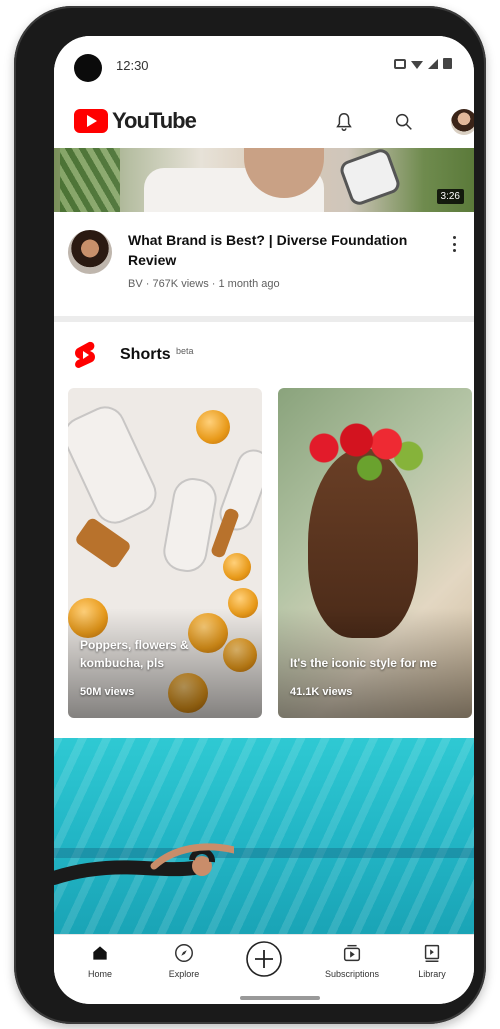  Describe the element at coordinates (264, 959) in the screenshot. I see `create-icon` at that location.